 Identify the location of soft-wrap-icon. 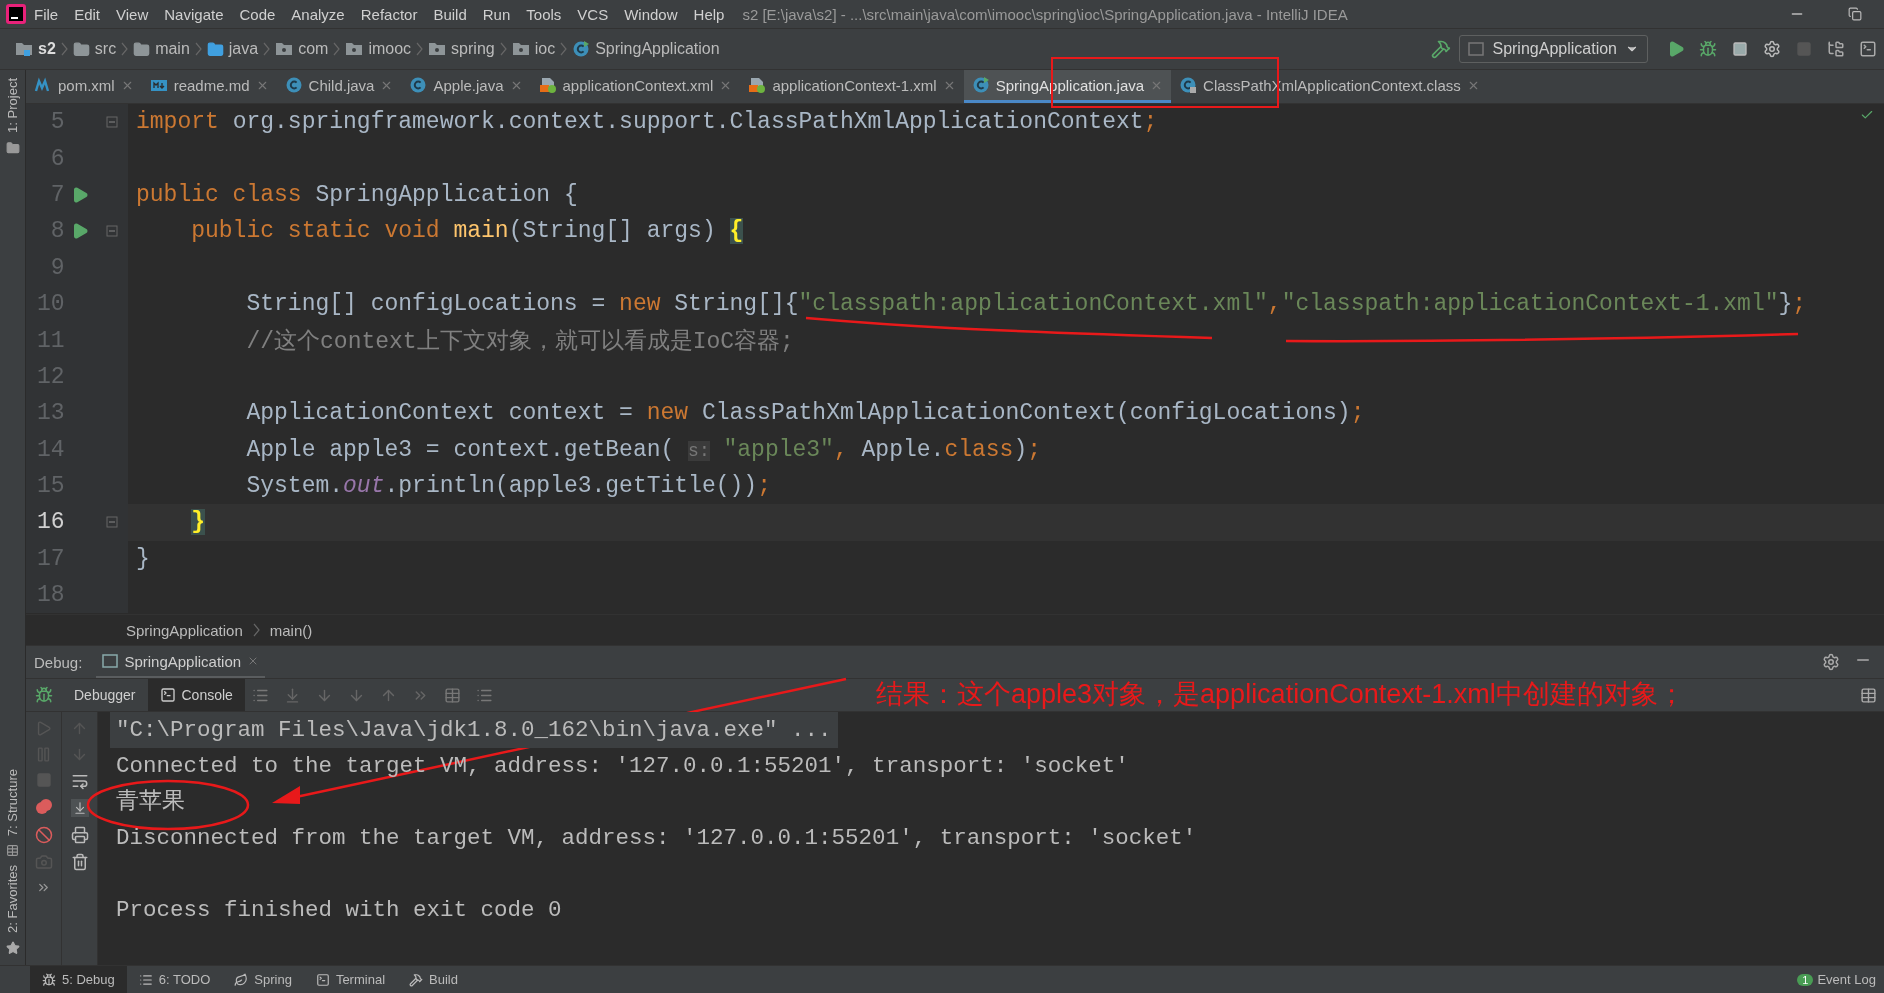
(79, 781).